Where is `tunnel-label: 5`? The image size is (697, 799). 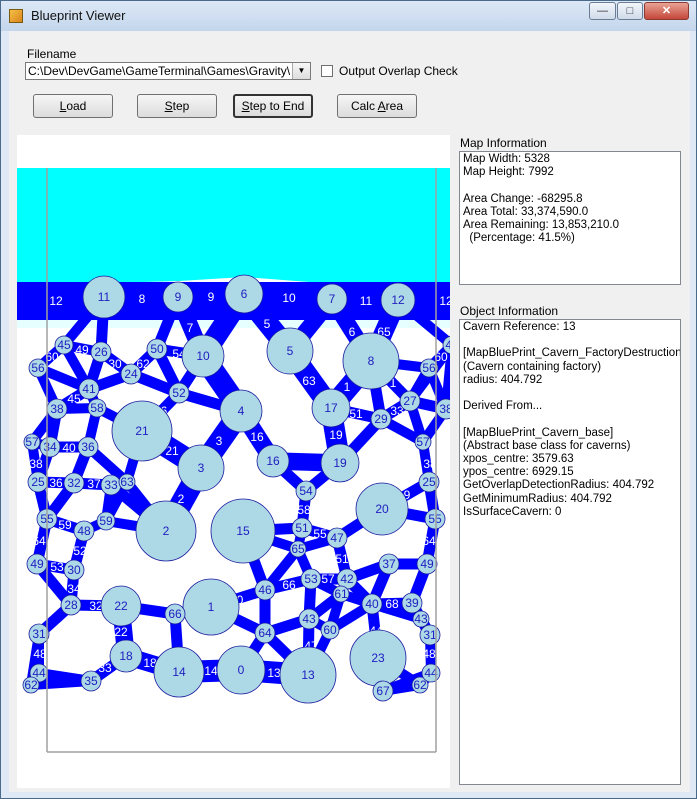
tunnel-label: 5 is located at coordinates (267, 324).